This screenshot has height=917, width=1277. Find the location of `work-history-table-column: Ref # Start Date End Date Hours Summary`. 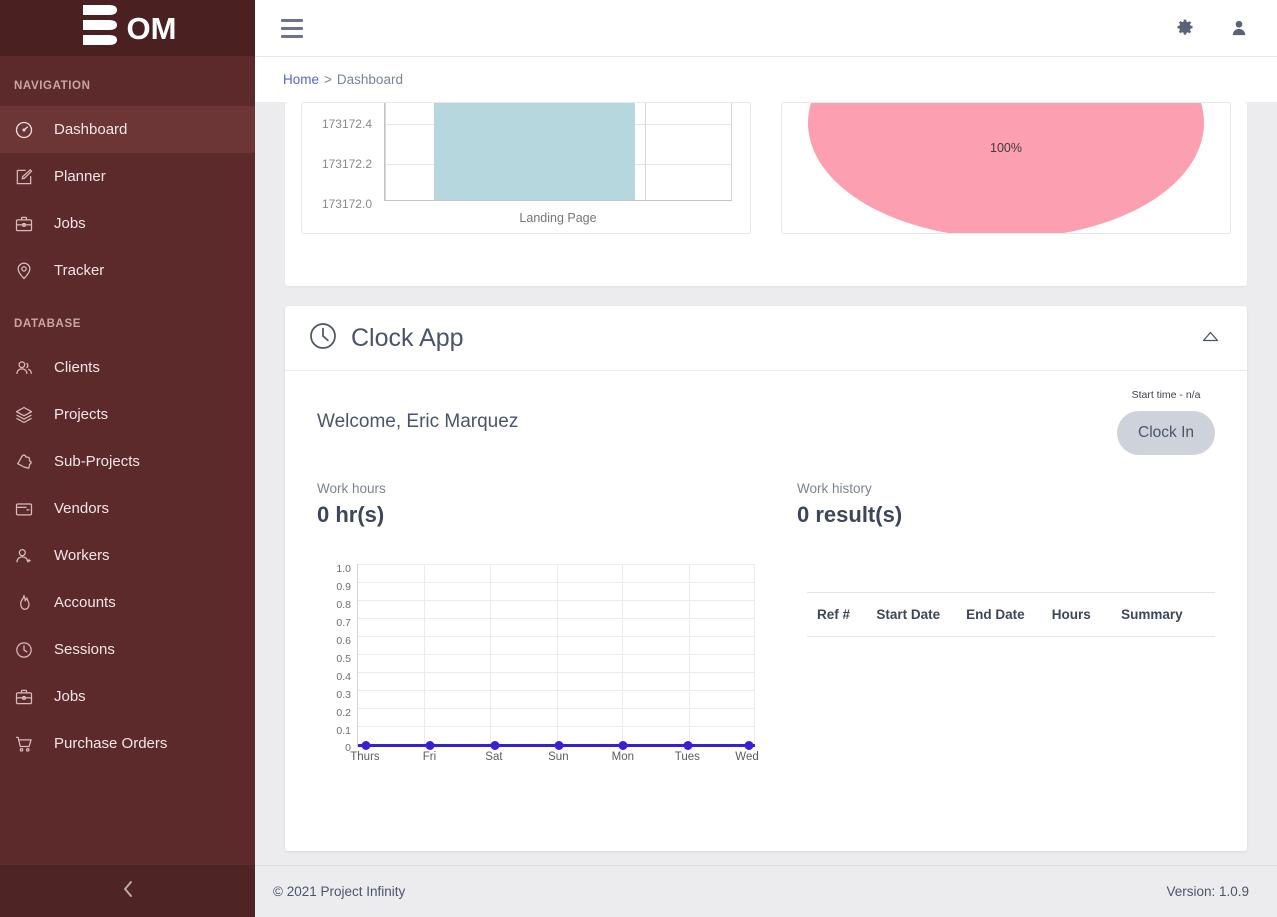

work-history-table-column: Ref # Start Date End Date Hours Summary is located at coordinates (995, 665).